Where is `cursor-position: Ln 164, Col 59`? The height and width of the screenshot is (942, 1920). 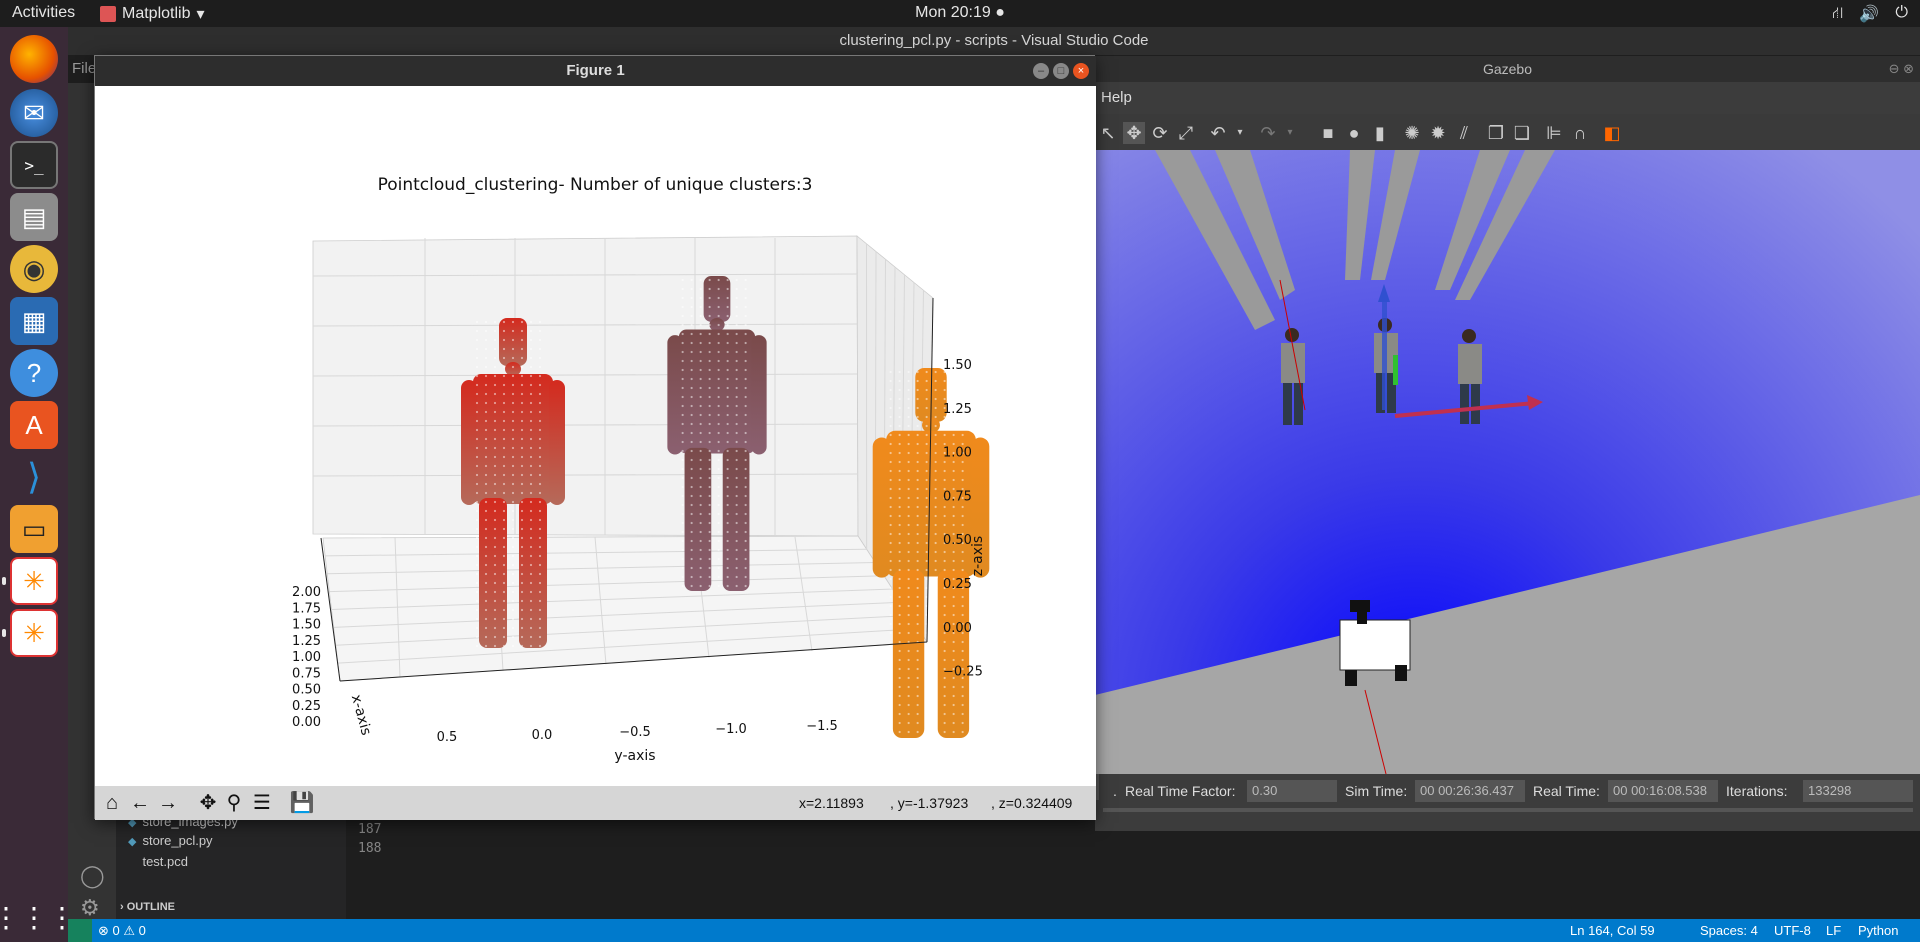 cursor-position: Ln 164, Col 59 is located at coordinates (1612, 930).